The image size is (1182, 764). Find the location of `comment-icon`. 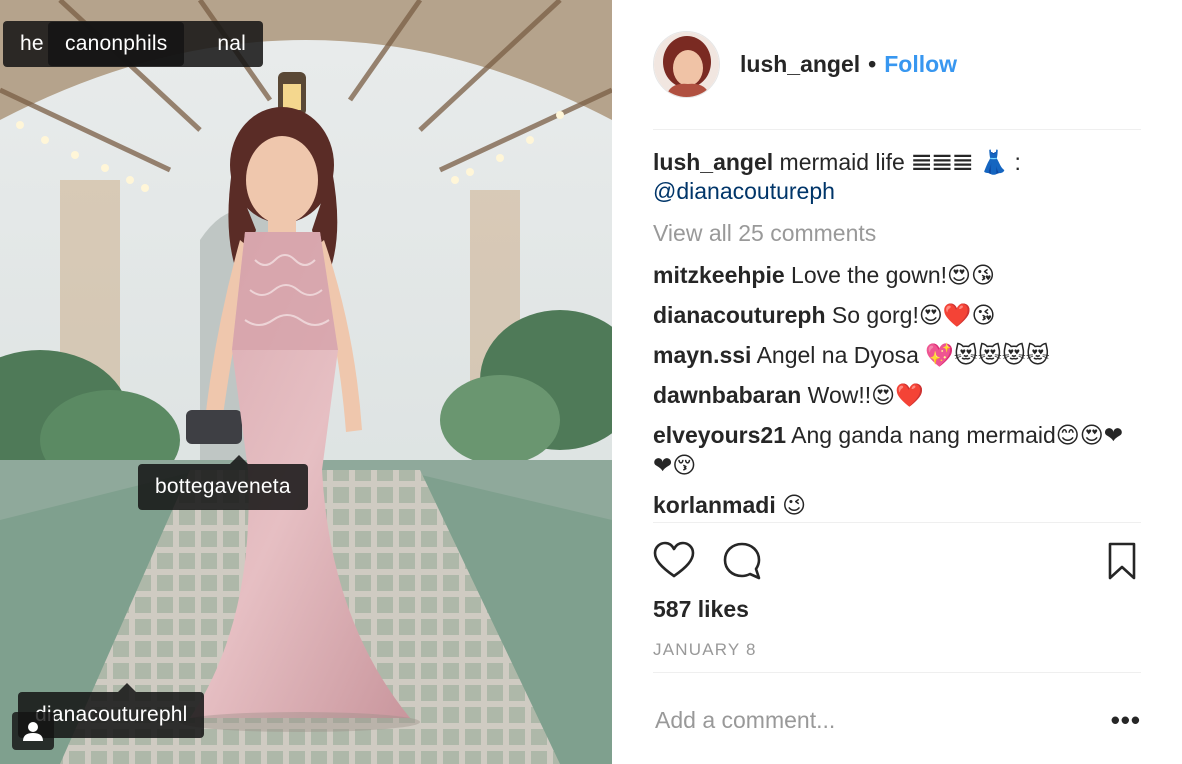

comment-icon is located at coordinates (742, 561).